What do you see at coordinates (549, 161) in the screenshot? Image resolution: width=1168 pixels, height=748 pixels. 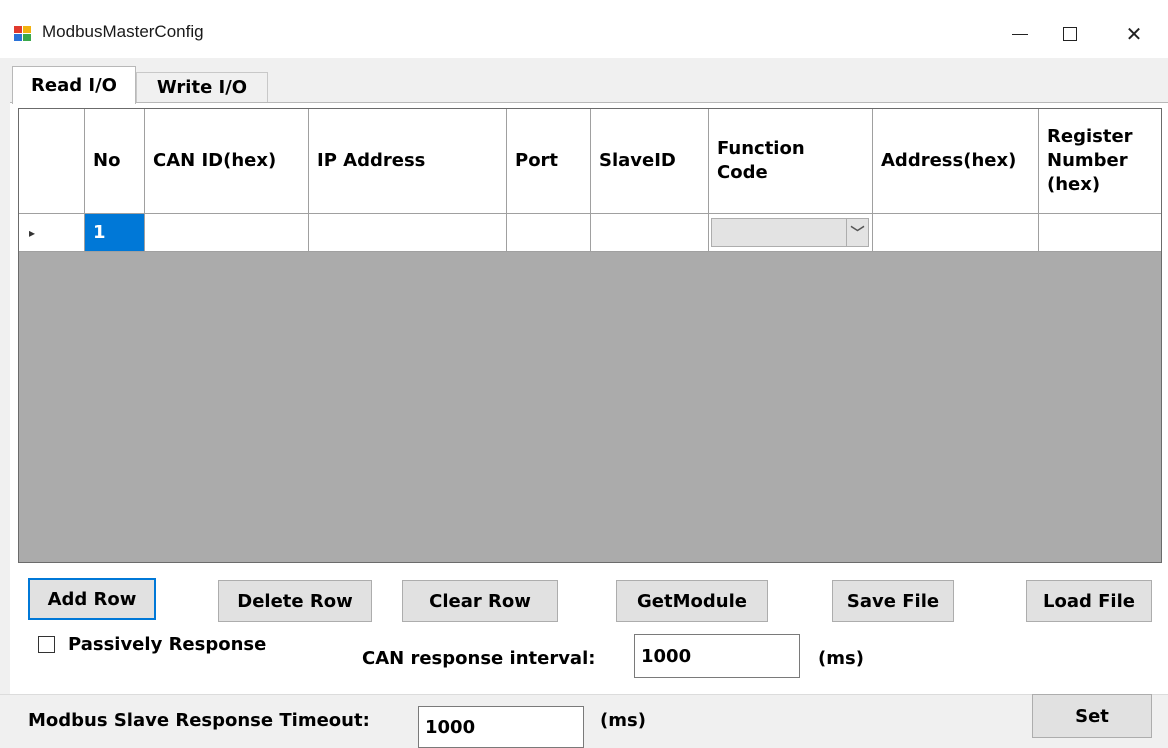 I see `column-header-port: Port` at bounding box center [549, 161].